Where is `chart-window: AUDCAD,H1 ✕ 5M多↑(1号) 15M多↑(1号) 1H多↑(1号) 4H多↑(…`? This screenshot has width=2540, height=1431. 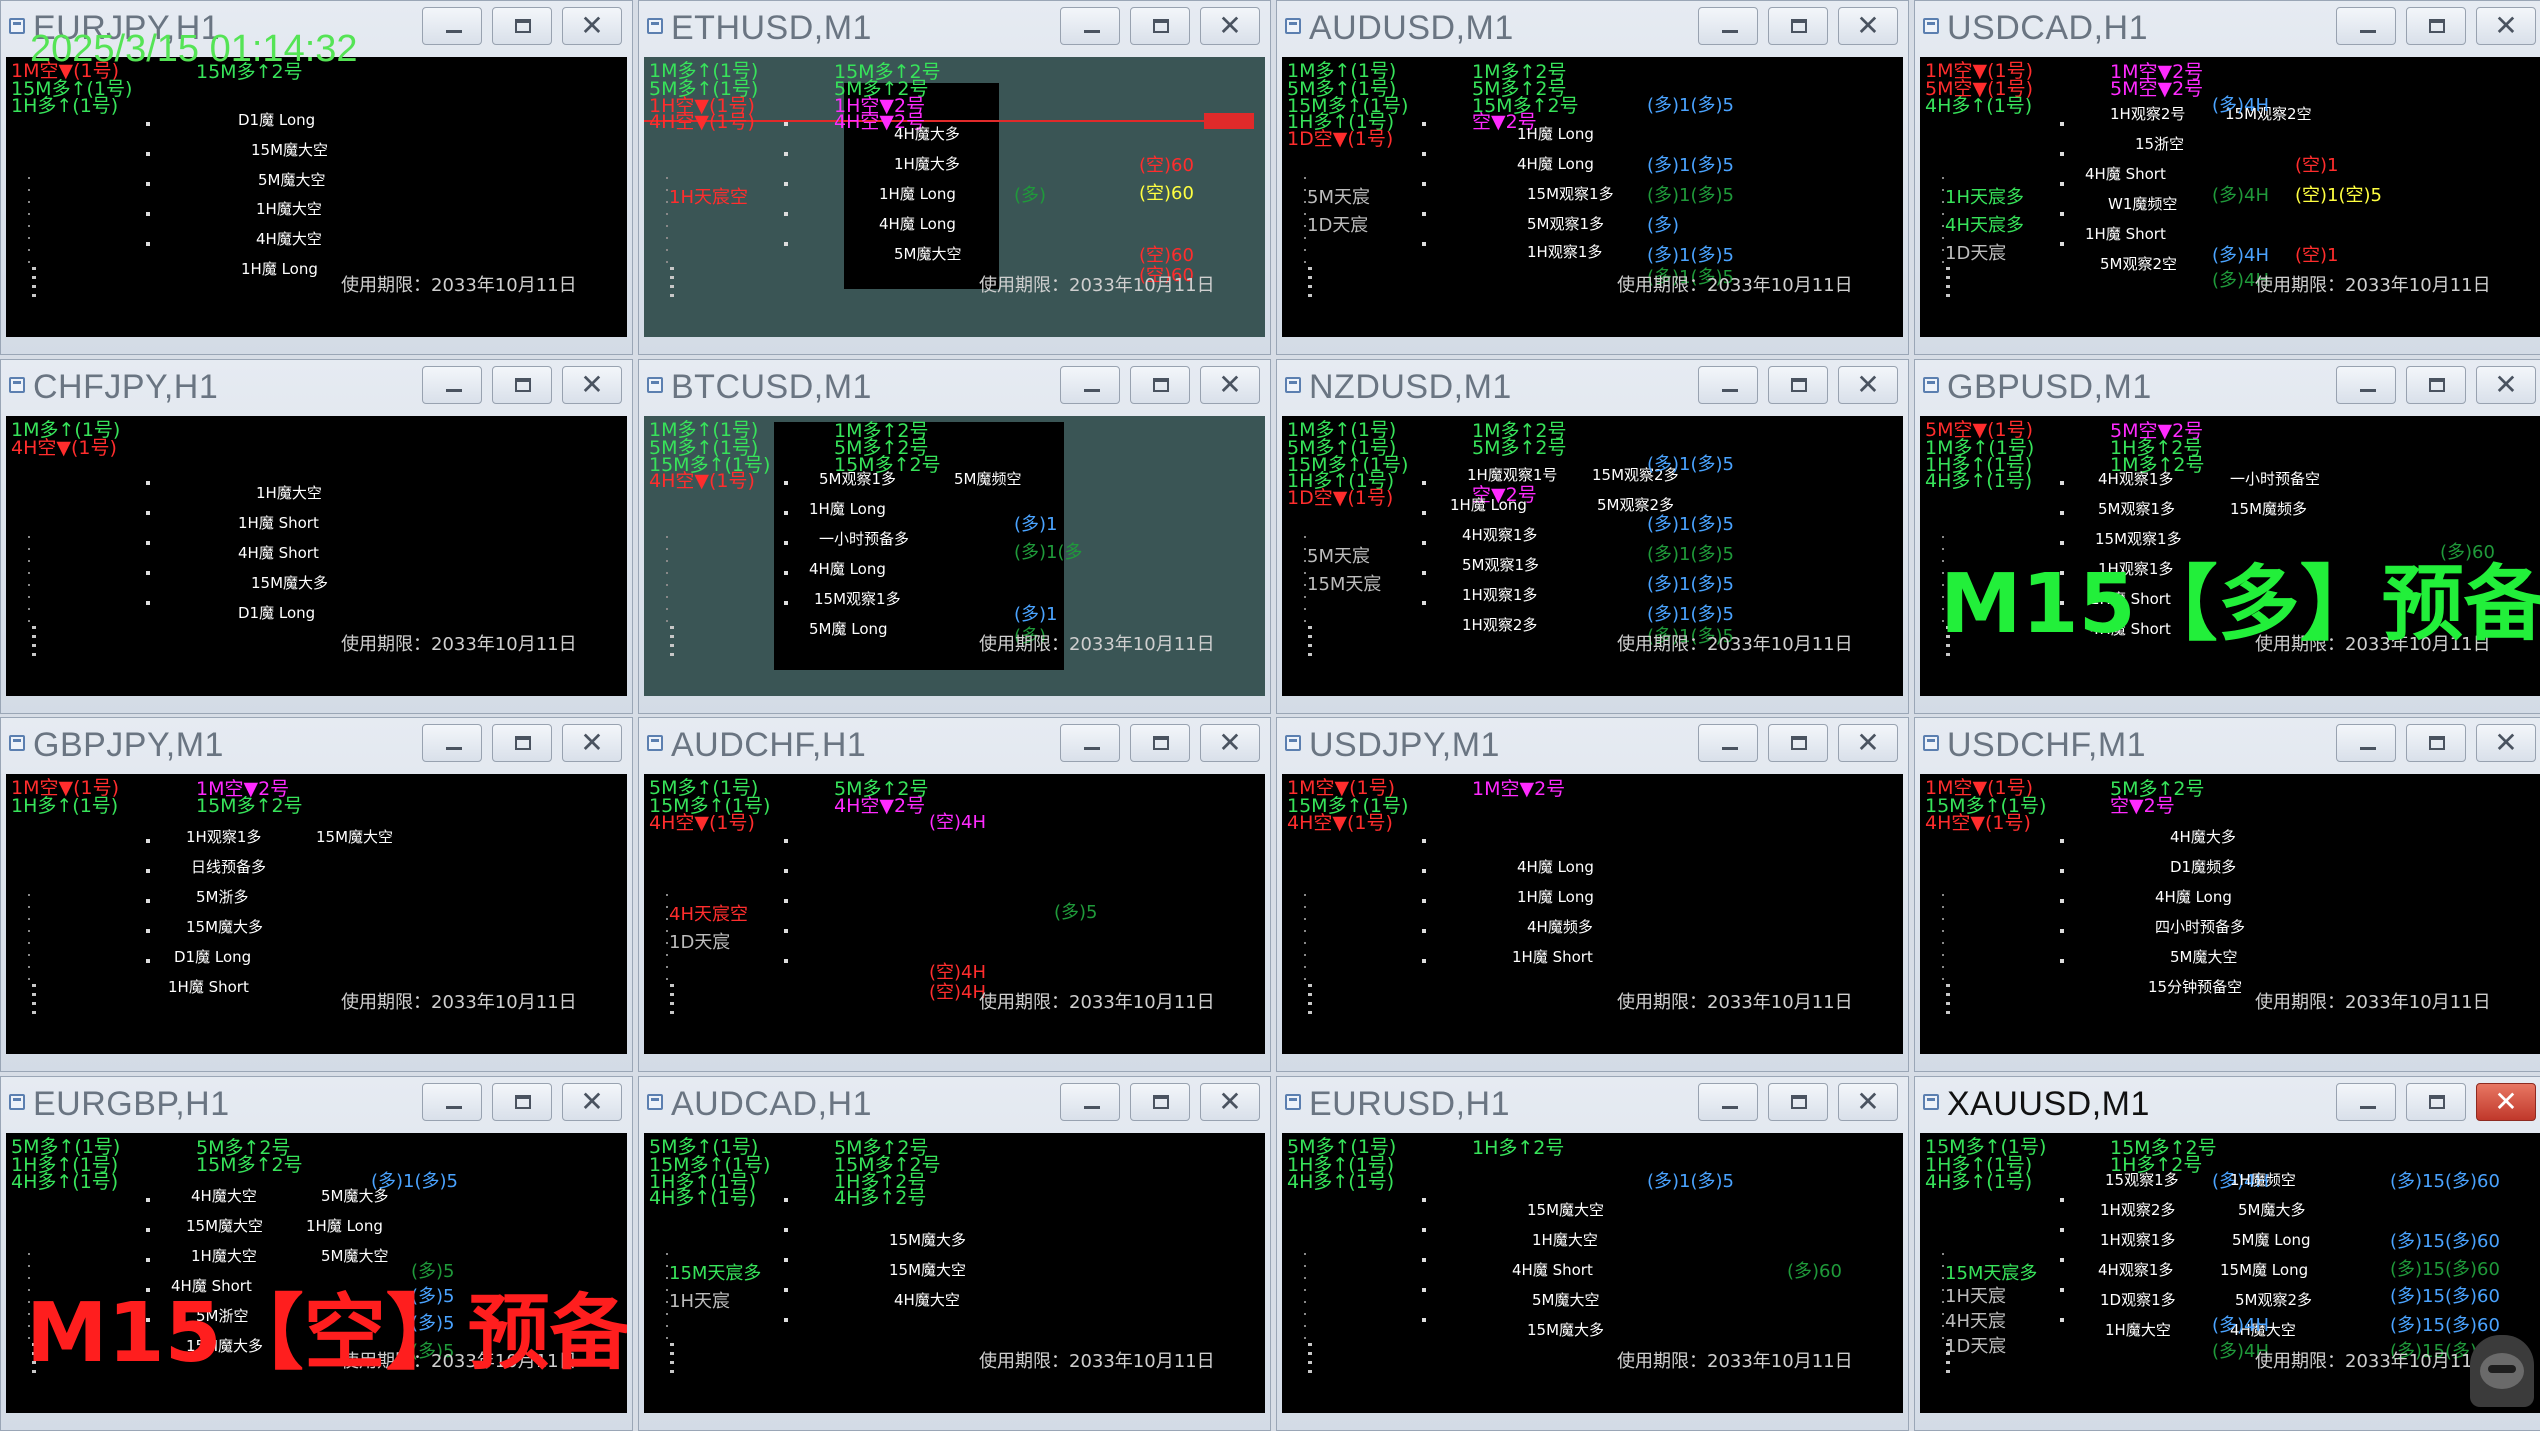 chart-window: AUDCAD,H1 ✕ 5M多↑(1号) 15M多↑(1号) 1H多↑(1号) 4H多↑(… is located at coordinates (954, 1253).